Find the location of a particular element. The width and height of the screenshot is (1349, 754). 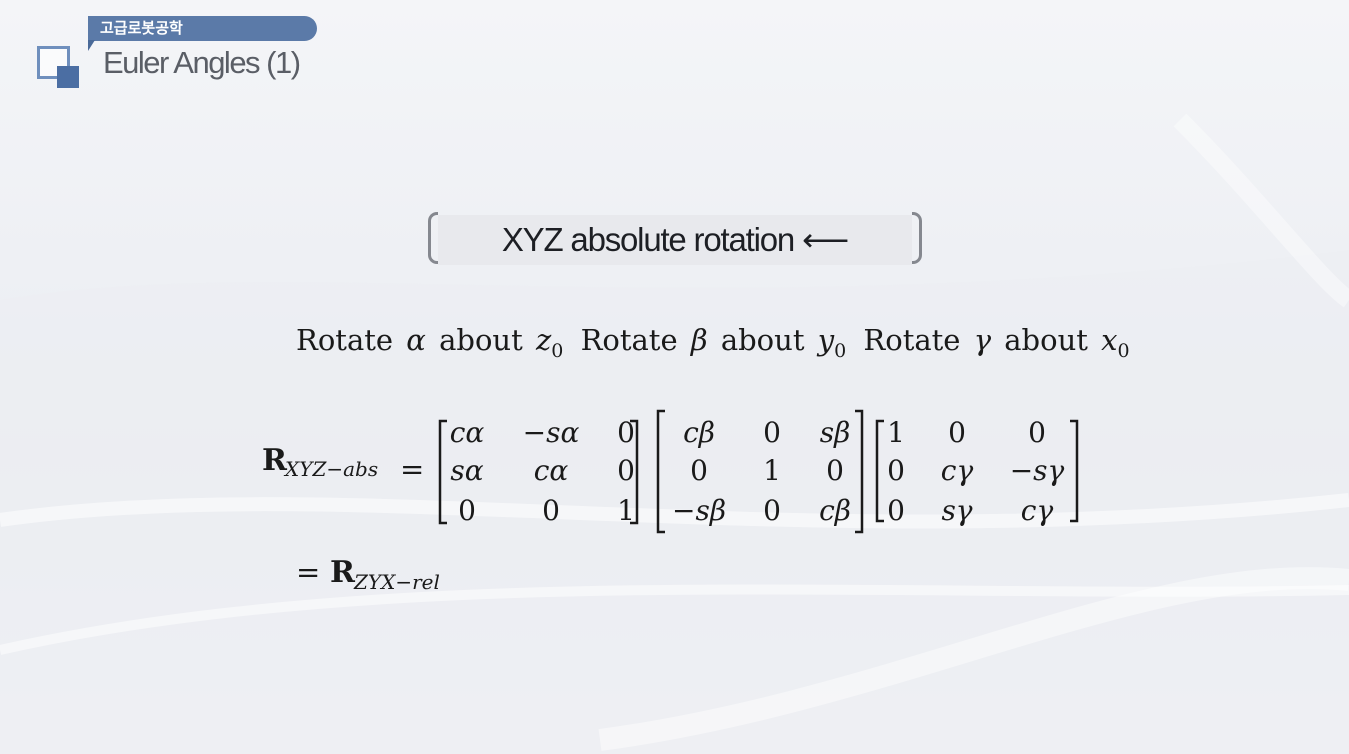

matrix-2-cell-0-2: sβ is located at coordinates (835, 432).